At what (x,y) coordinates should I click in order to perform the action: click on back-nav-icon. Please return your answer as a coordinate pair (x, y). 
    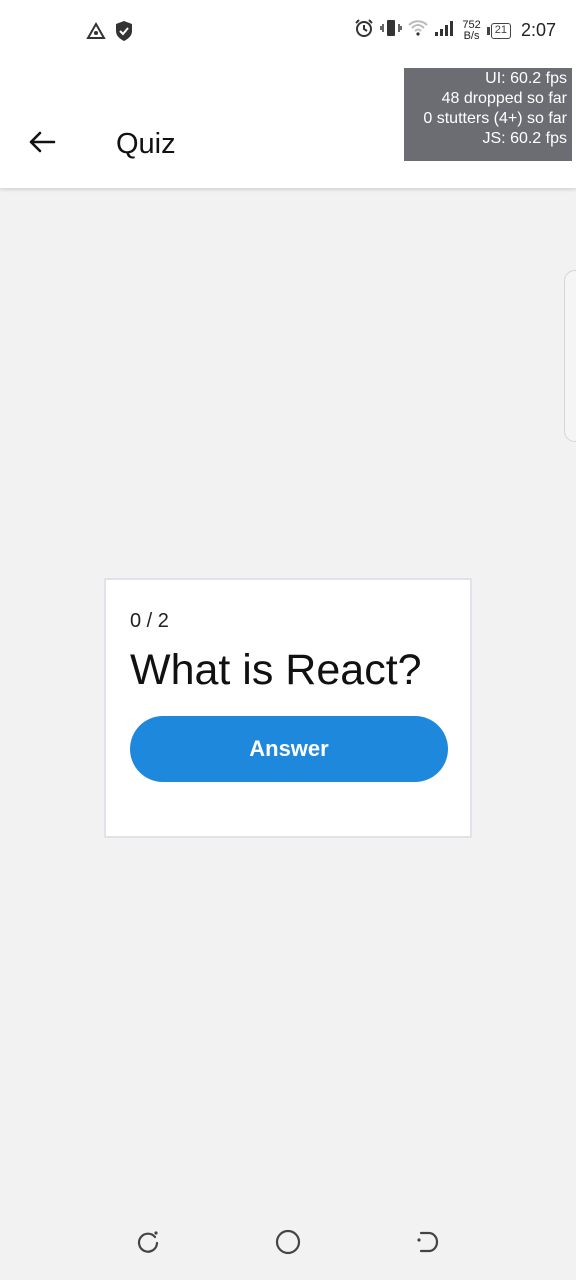
    Looking at the image, I should click on (428, 1244).